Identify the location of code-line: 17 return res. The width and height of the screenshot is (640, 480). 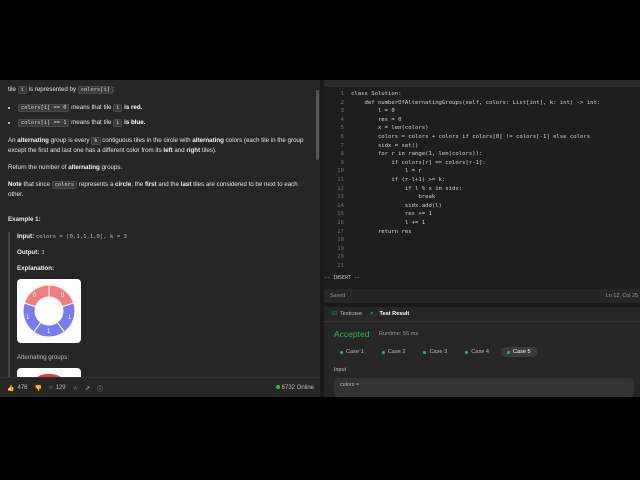
(482, 232).